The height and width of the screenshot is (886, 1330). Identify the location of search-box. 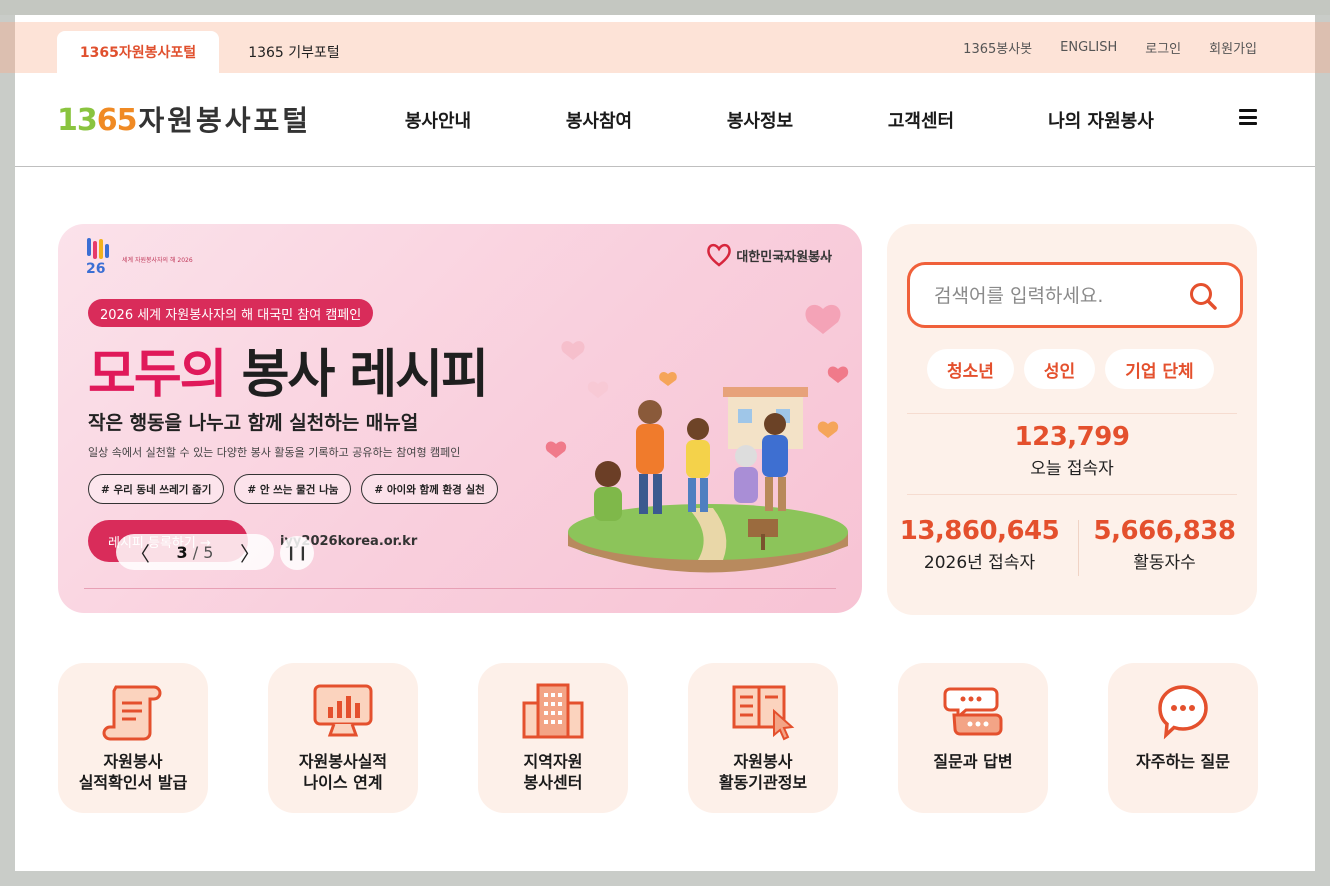
(1075, 295).